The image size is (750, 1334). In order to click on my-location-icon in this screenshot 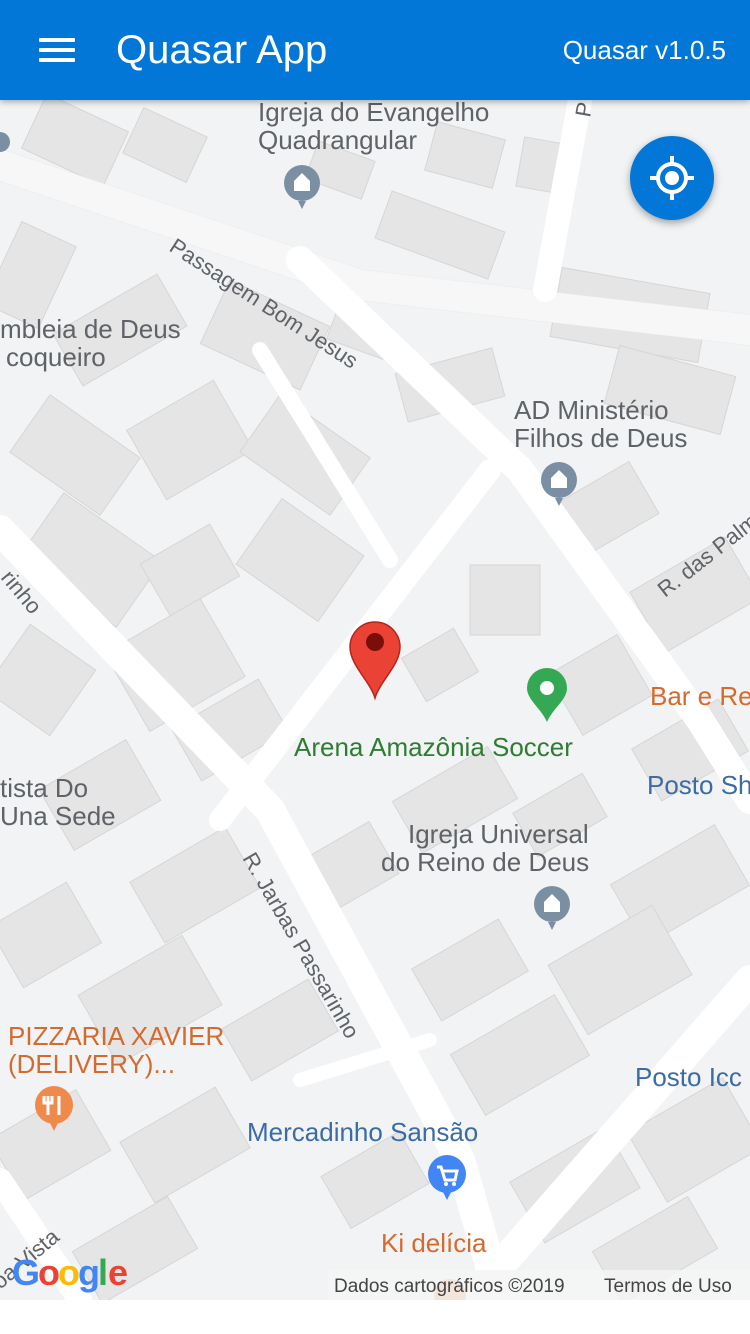, I will do `click(672, 178)`.